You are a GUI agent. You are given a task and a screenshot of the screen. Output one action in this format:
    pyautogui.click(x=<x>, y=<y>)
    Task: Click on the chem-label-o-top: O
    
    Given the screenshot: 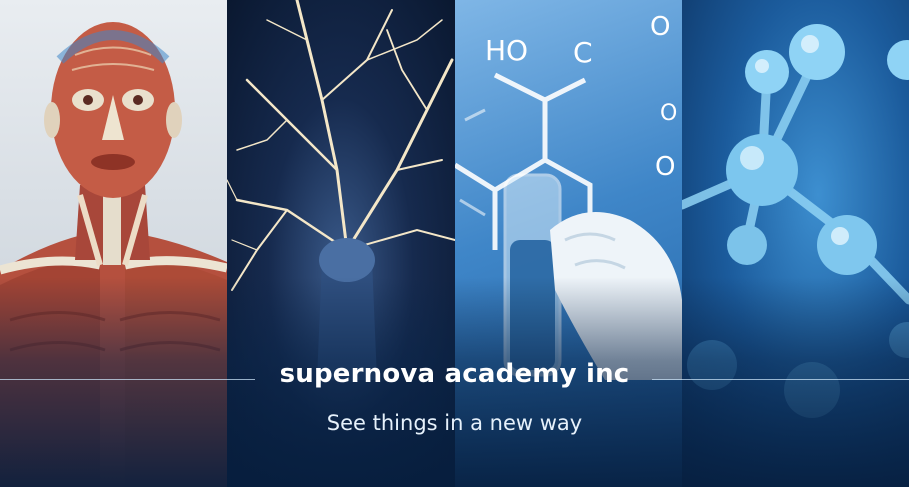 What is the action you would take?
    pyautogui.click(x=660, y=27)
    